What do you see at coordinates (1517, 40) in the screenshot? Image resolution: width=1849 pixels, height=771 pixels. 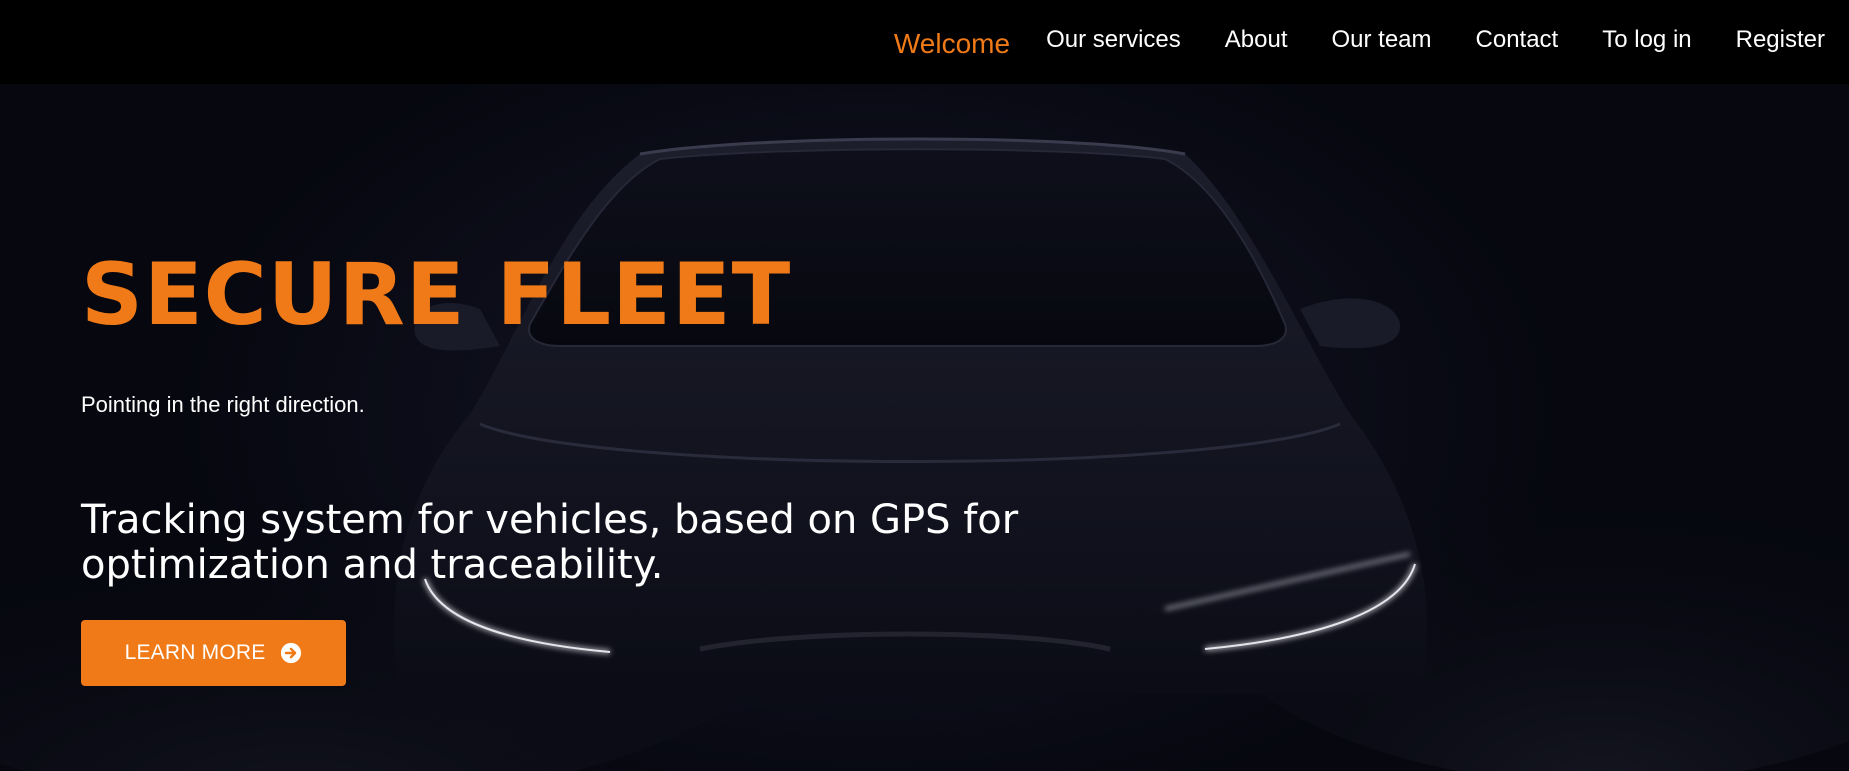 I see `nav-item-contact: Contact` at bounding box center [1517, 40].